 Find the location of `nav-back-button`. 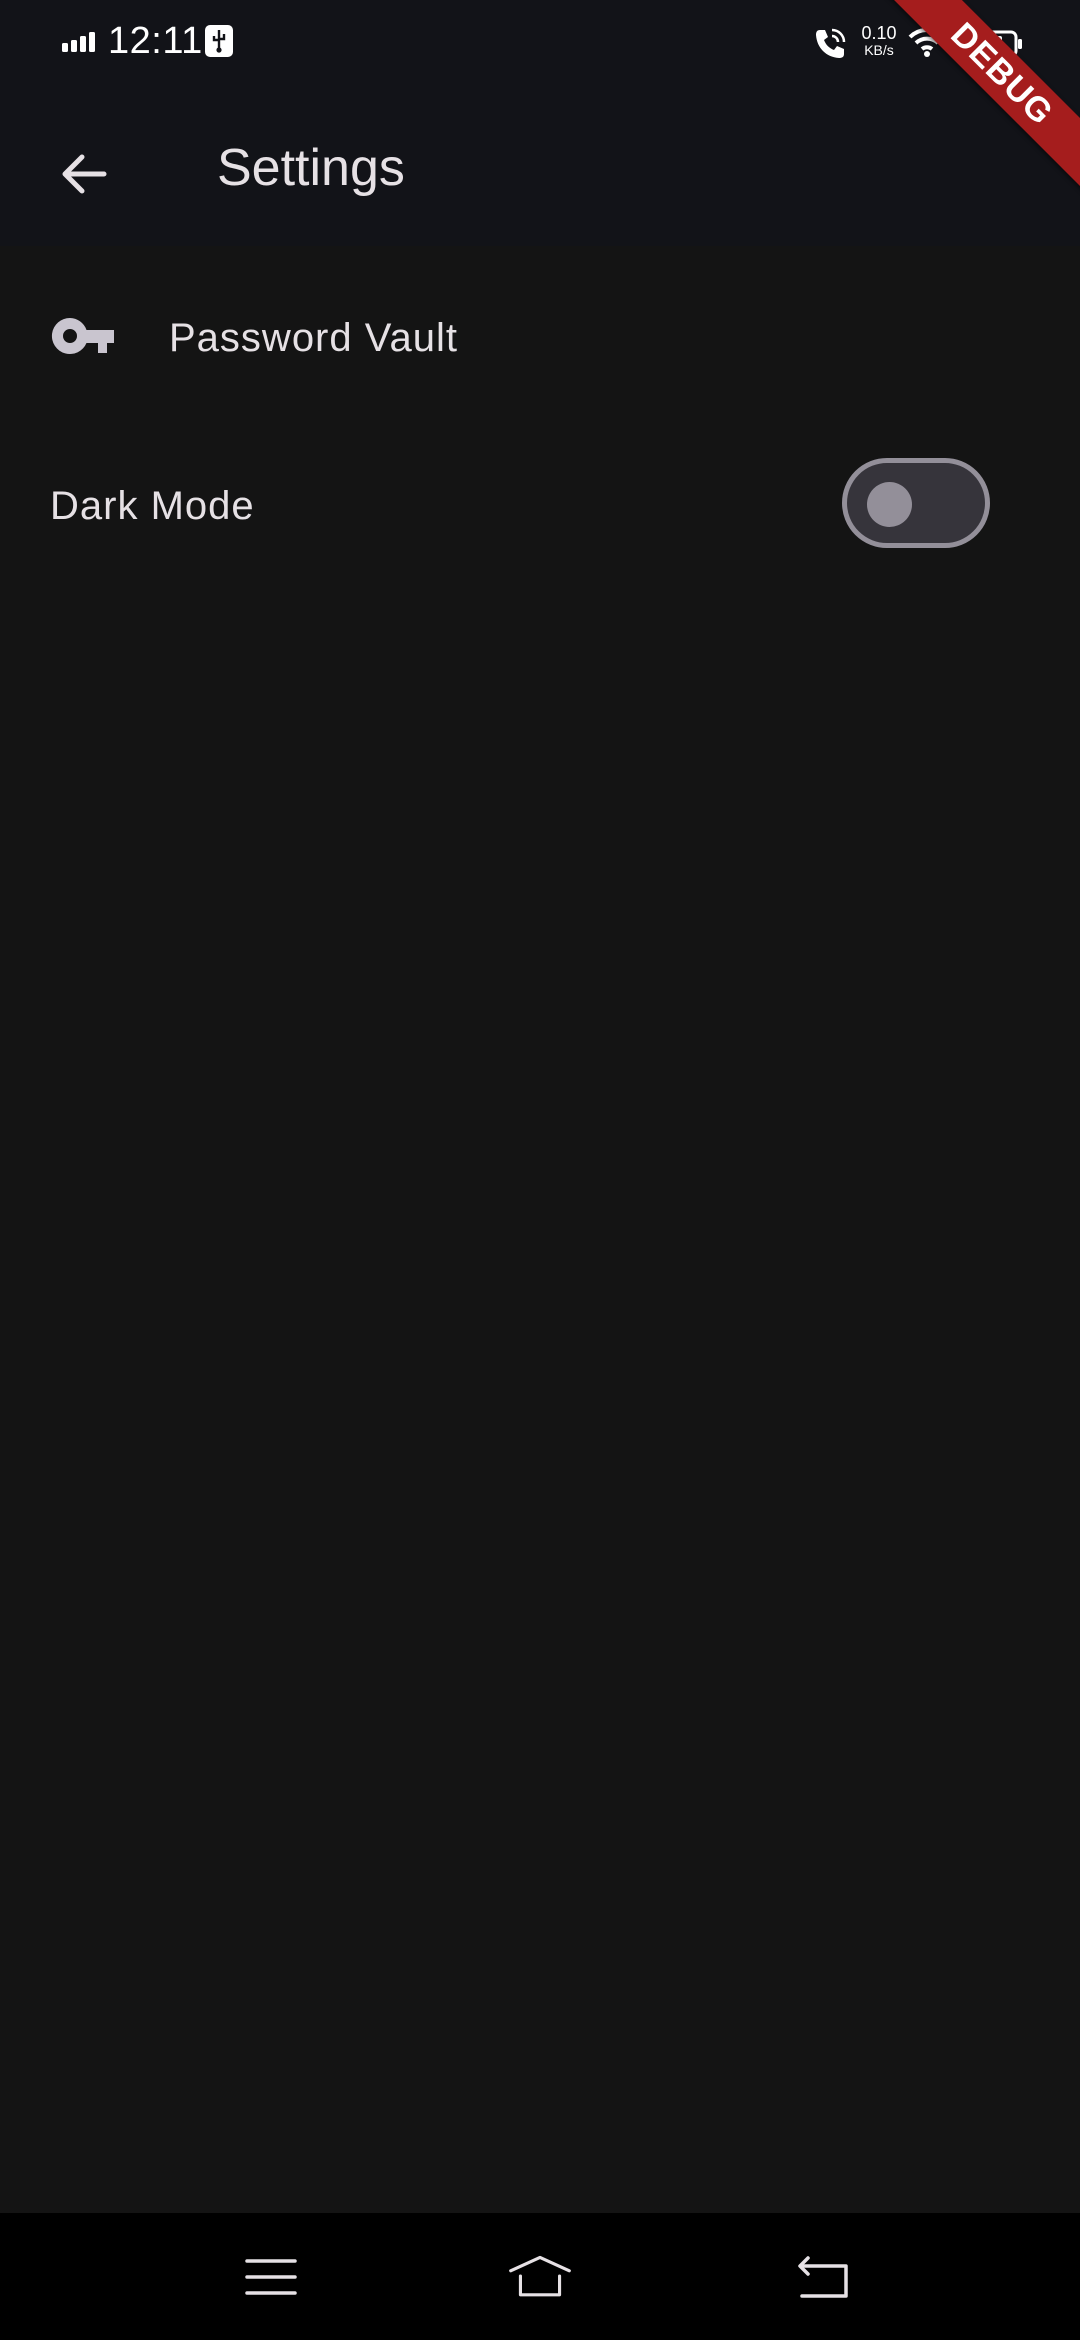

nav-back-button is located at coordinates (824, 2277).